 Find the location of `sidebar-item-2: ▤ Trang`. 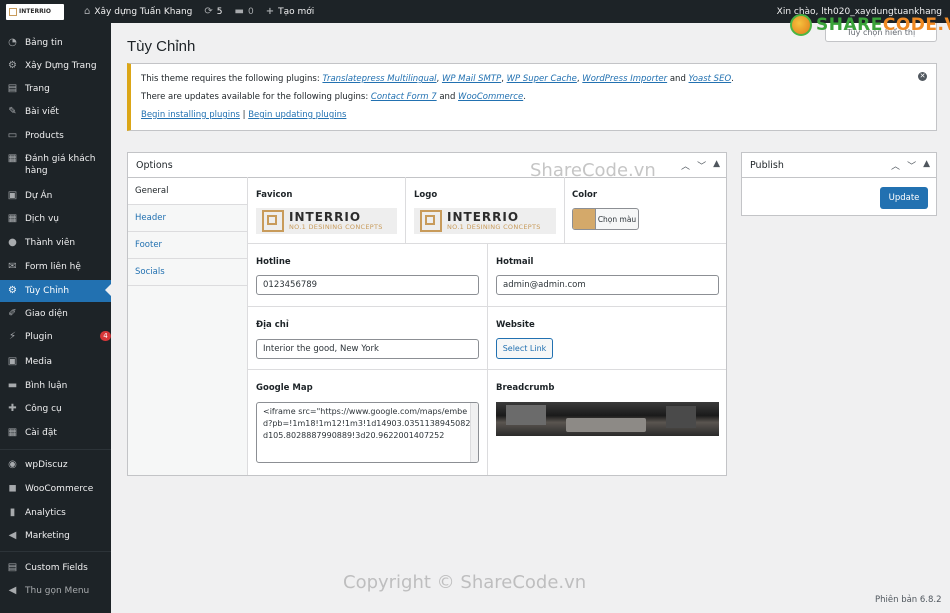

sidebar-item-2: ▤ Trang is located at coordinates (55, 91).